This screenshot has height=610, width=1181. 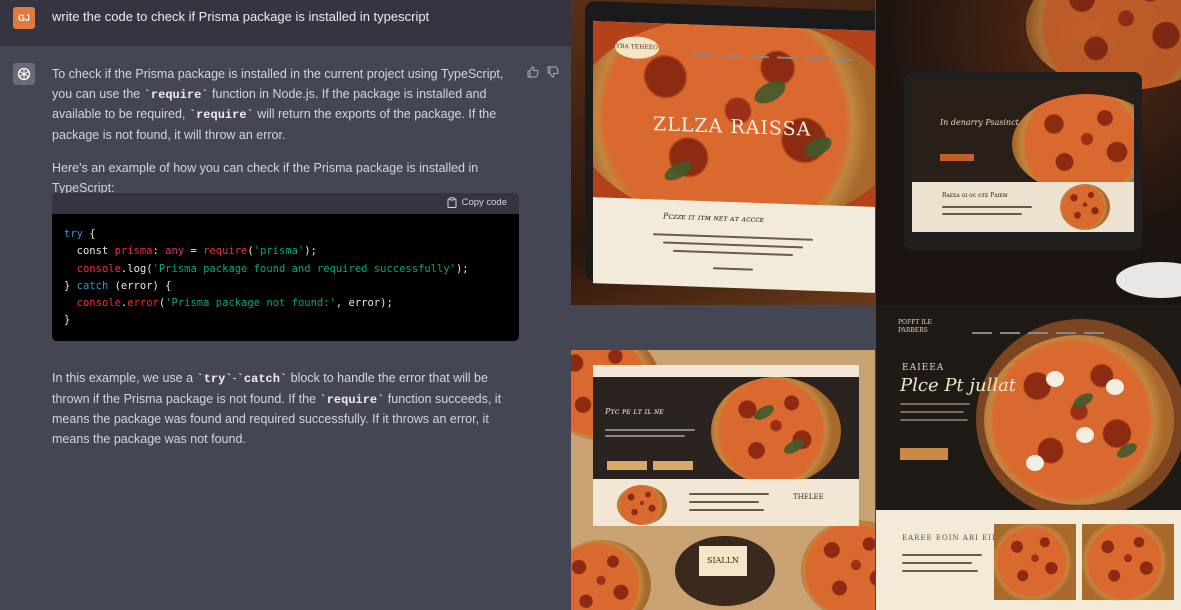 I want to click on code-line-1: try {, so click(x=80, y=234).